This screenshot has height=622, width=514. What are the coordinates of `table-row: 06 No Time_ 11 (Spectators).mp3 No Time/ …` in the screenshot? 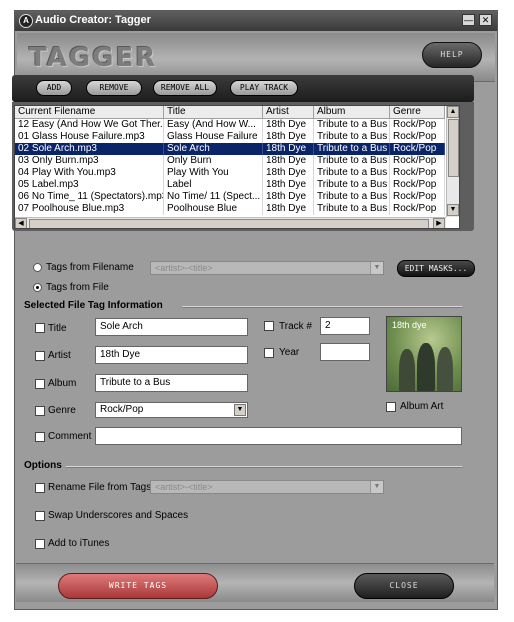 It's located at (230, 197).